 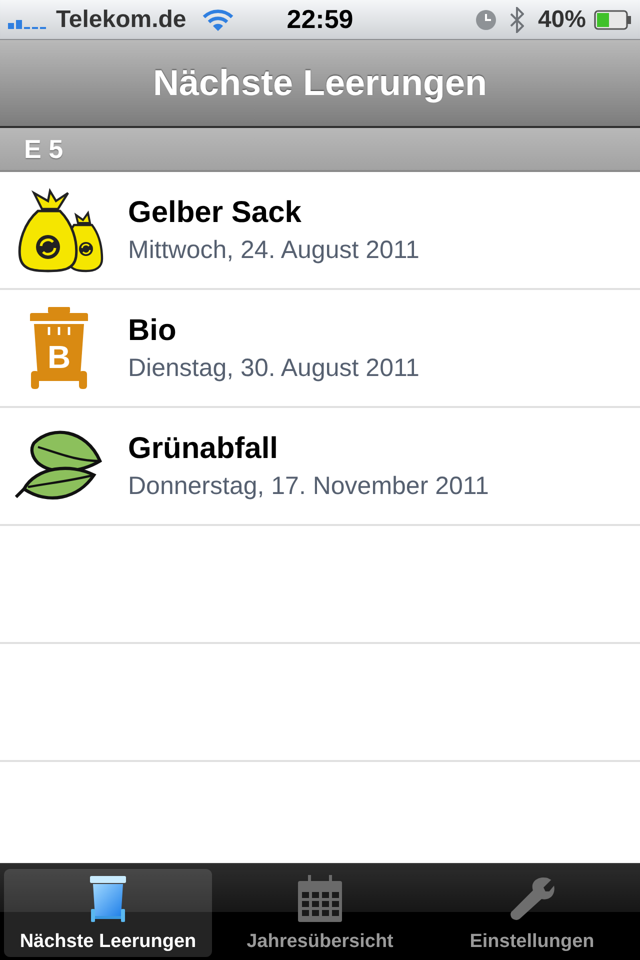 I want to click on screen-title: Nächste Leerungen, so click(x=320, y=83).